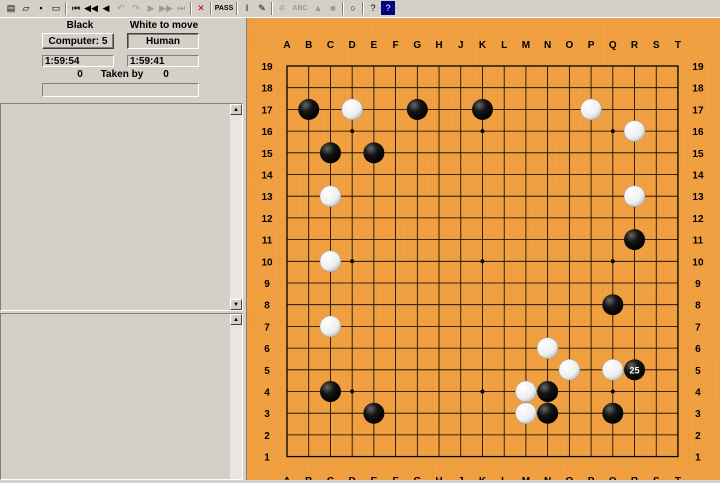  What do you see at coordinates (236, 319) in the screenshot?
I see `tree-scroll-up-button: ▲` at bounding box center [236, 319].